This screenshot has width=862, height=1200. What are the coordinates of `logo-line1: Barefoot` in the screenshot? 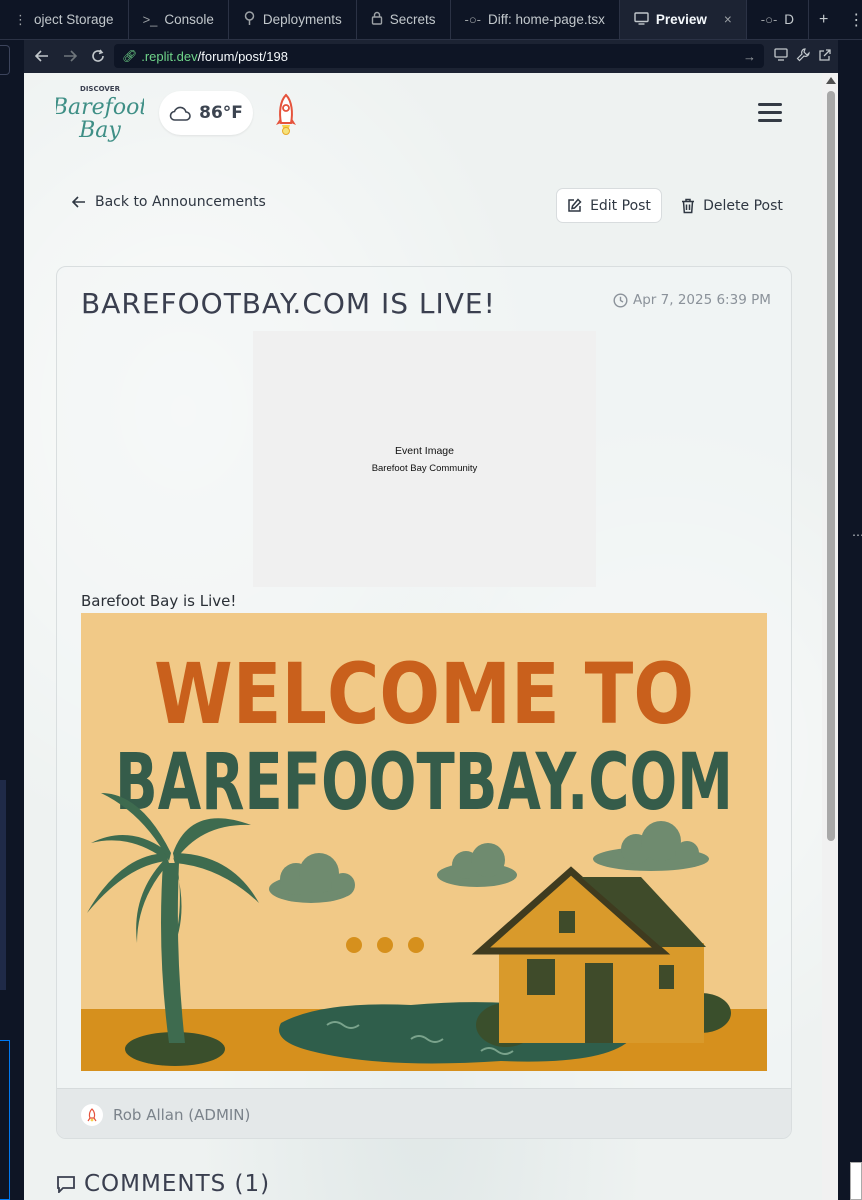 It's located at (100, 107).